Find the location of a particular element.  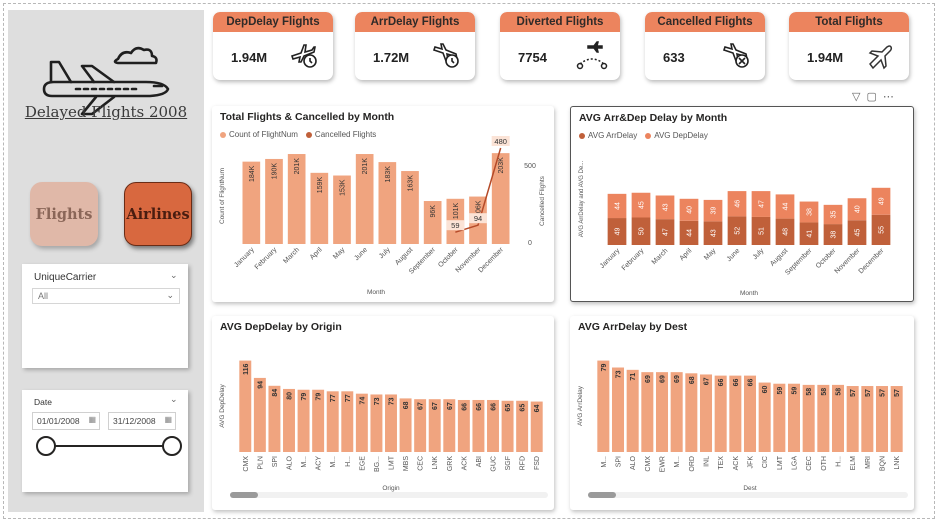

data-label: 45 is located at coordinates (642, 205).